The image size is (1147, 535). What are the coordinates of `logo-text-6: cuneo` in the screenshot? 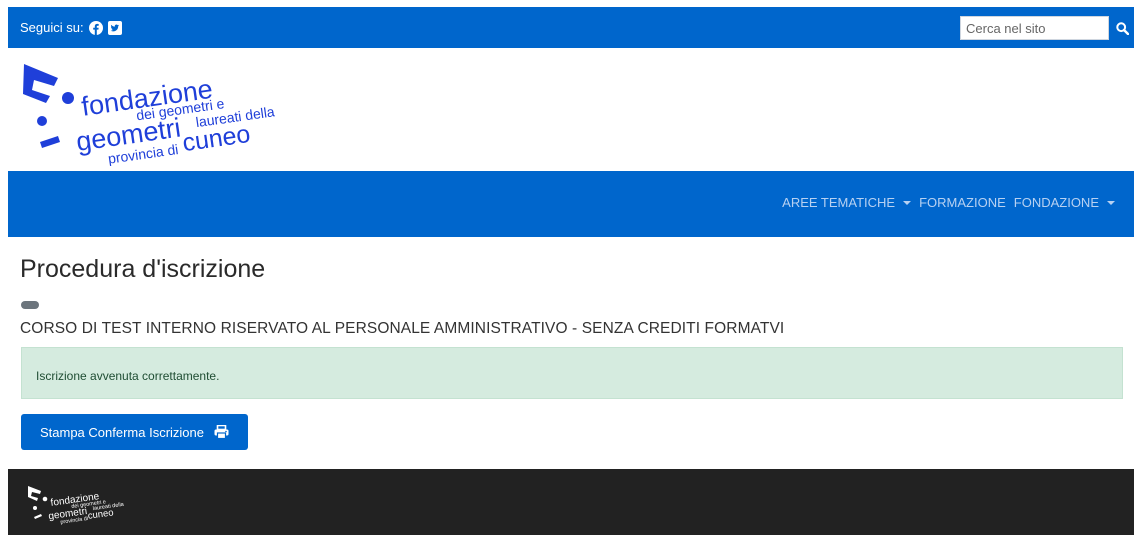 It's located at (216, 138).